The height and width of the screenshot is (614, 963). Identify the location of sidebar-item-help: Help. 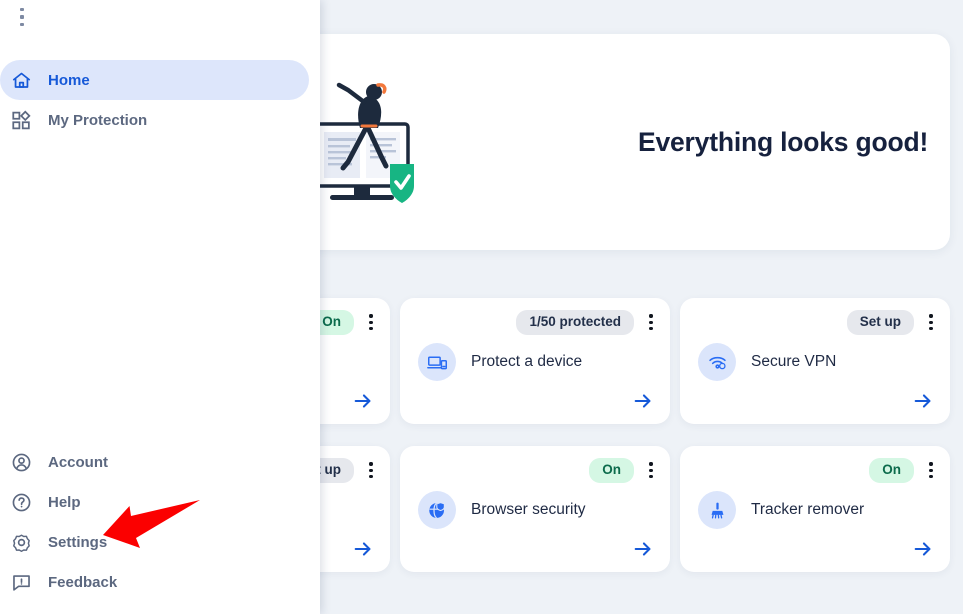
(154, 502).